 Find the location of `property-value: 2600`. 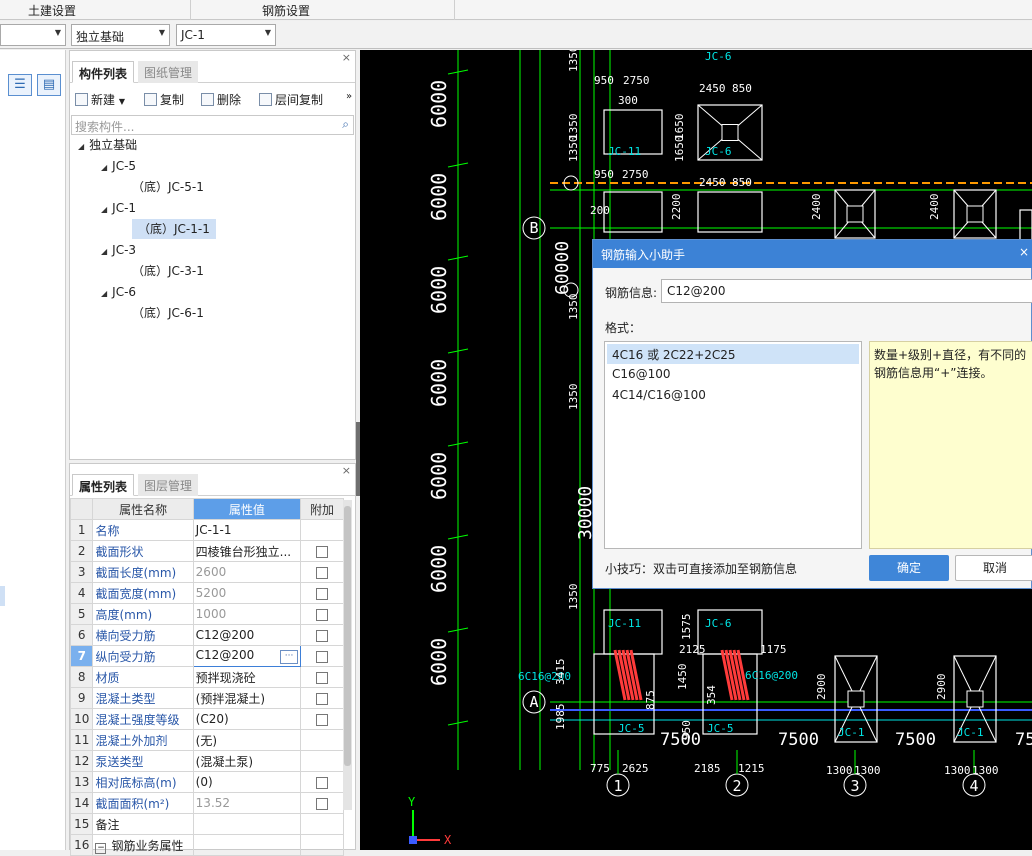

property-value: 2600 is located at coordinates (247, 572).